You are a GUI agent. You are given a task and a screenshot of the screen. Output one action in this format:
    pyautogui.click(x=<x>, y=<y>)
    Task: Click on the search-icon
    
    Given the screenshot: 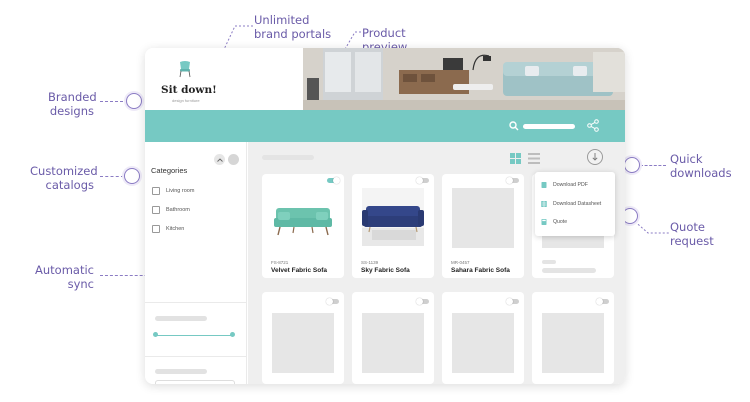 What is the action you would take?
    pyautogui.click(x=514, y=126)
    